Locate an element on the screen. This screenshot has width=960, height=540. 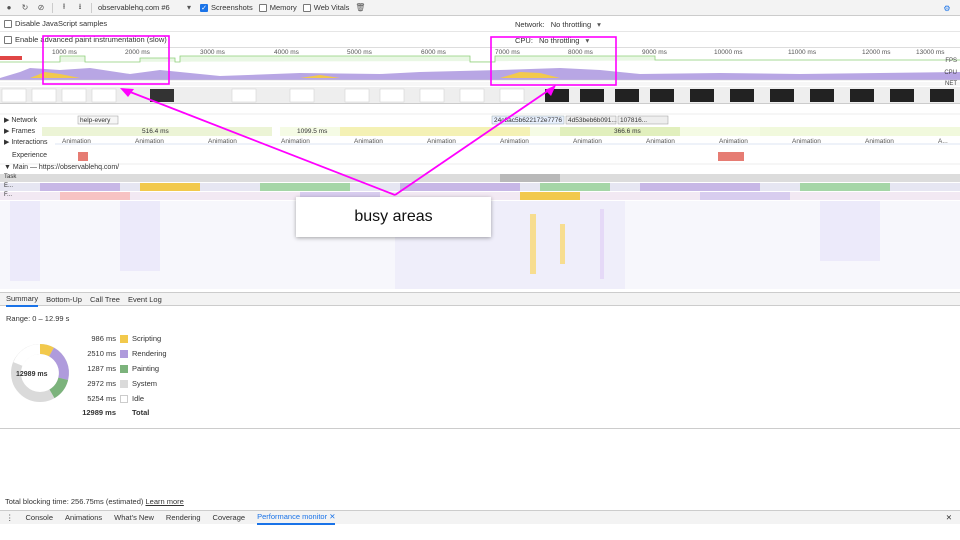
legend-row-total: 12989 ms Total is located at coordinates (100, 412).